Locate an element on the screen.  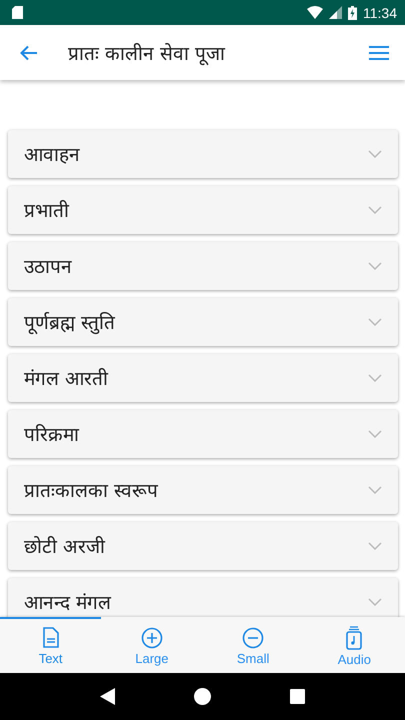
document-icon is located at coordinates (51, 637).